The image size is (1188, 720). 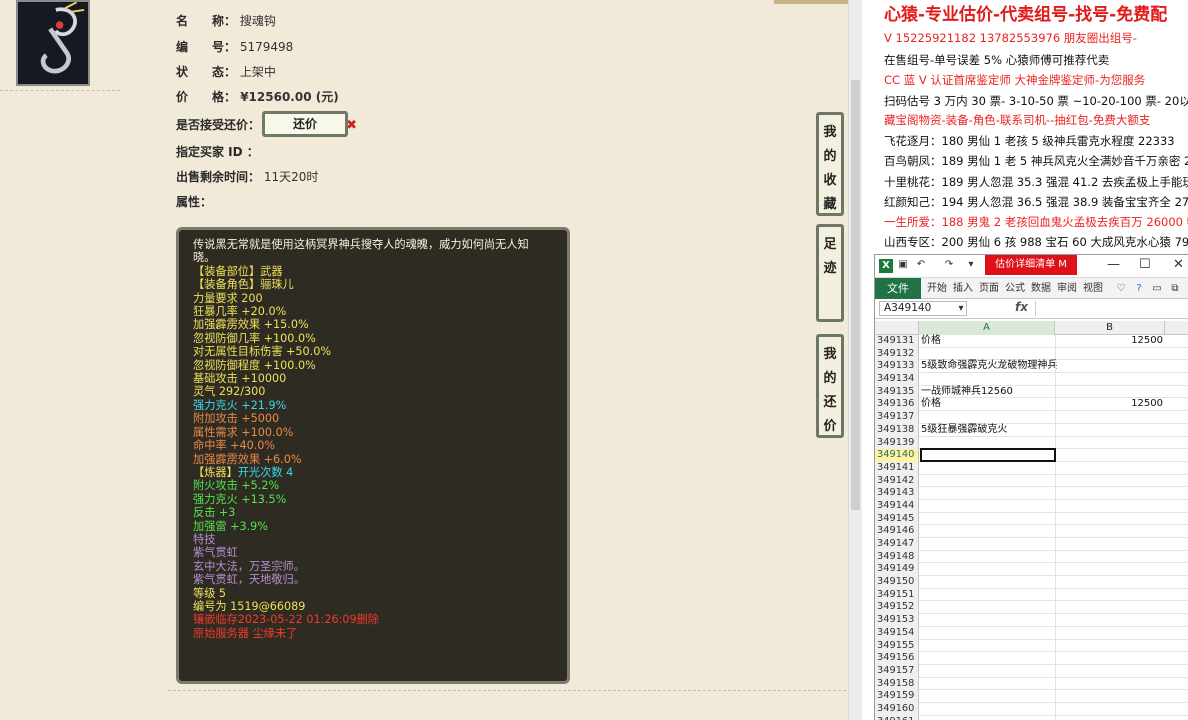 What do you see at coordinates (897, 633) in the screenshot?
I see `row-number: 349154` at bounding box center [897, 633].